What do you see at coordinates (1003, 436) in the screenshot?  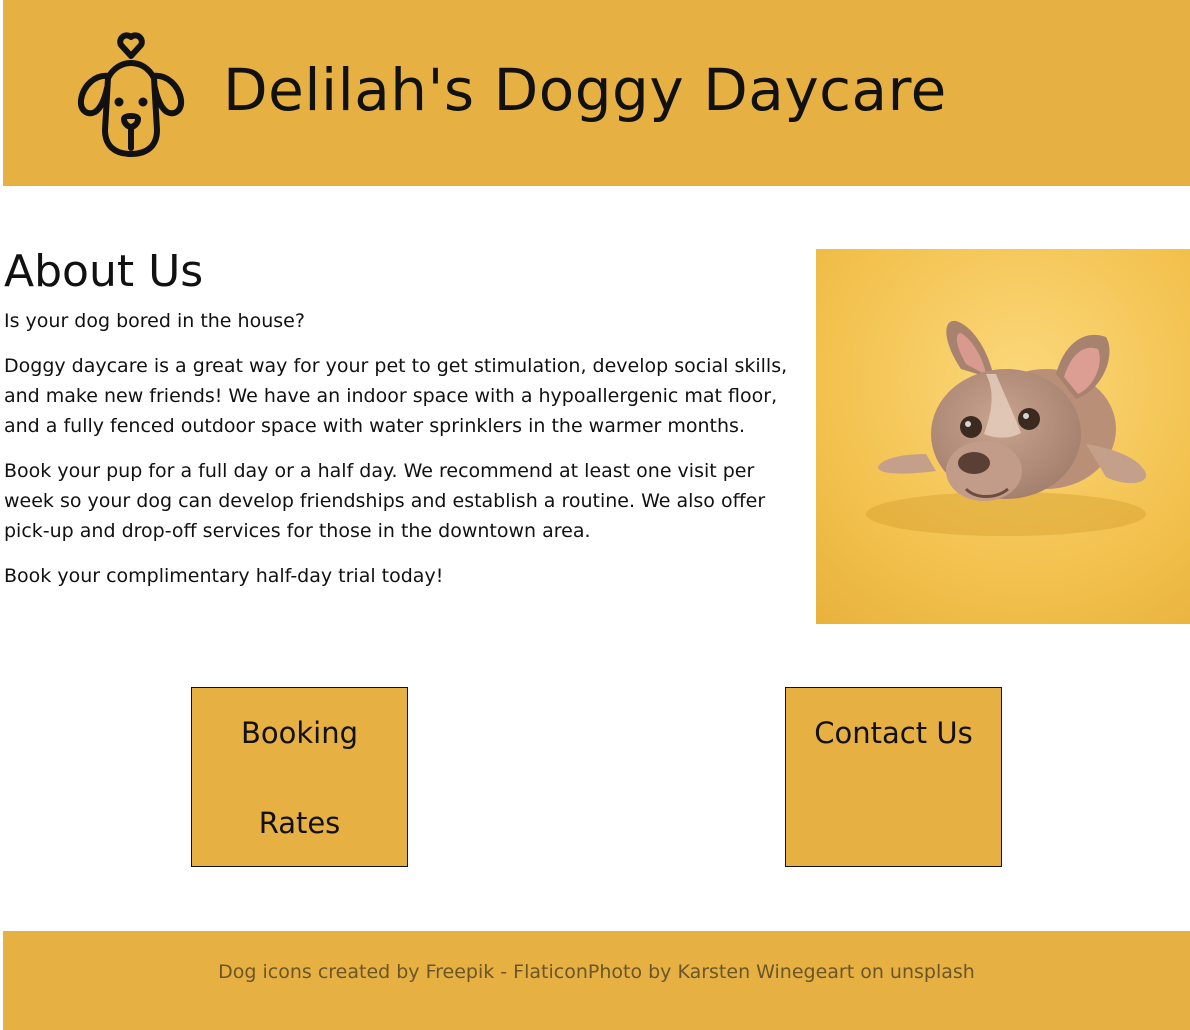 I see `puppy-photo` at bounding box center [1003, 436].